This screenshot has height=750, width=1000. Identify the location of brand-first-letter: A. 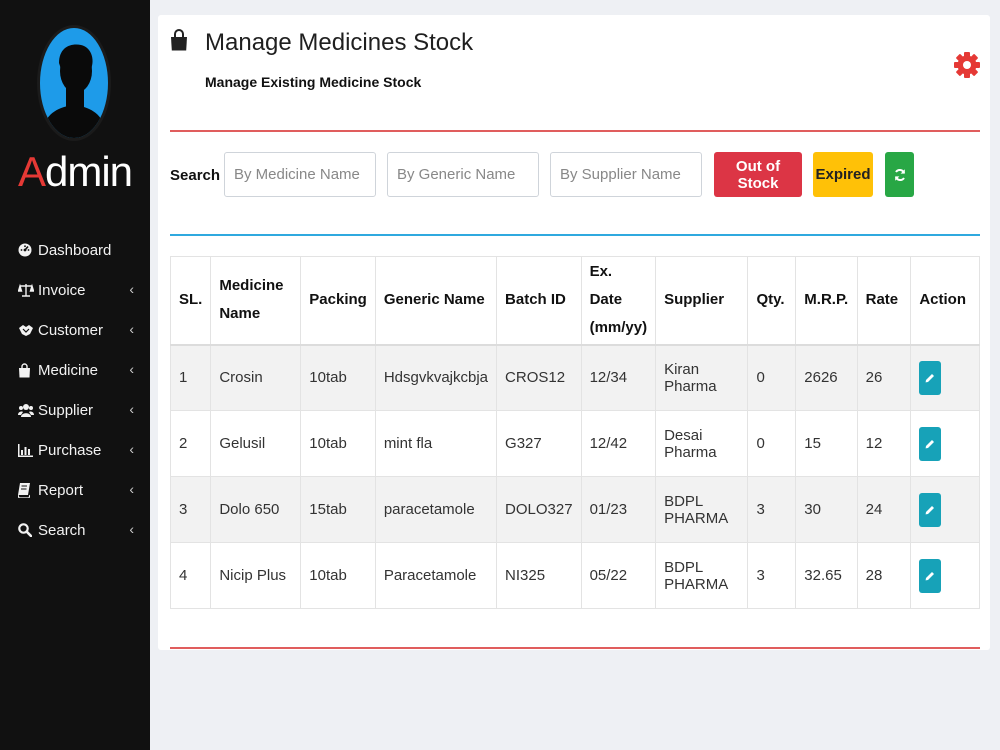
(31, 171).